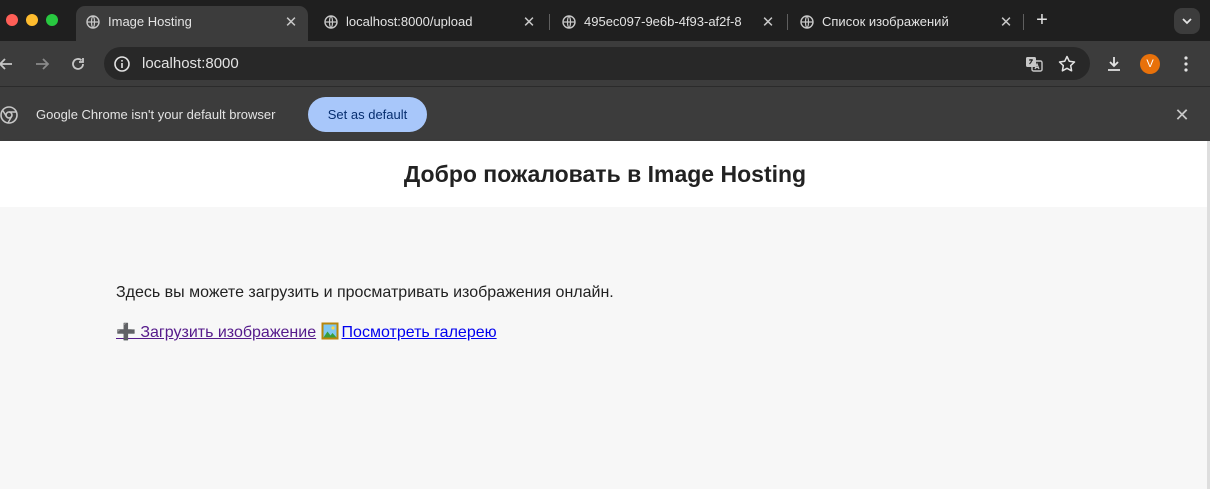  What do you see at coordinates (12, 20) in the screenshot?
I see `close-window-button` at bounding box center [12, 20].